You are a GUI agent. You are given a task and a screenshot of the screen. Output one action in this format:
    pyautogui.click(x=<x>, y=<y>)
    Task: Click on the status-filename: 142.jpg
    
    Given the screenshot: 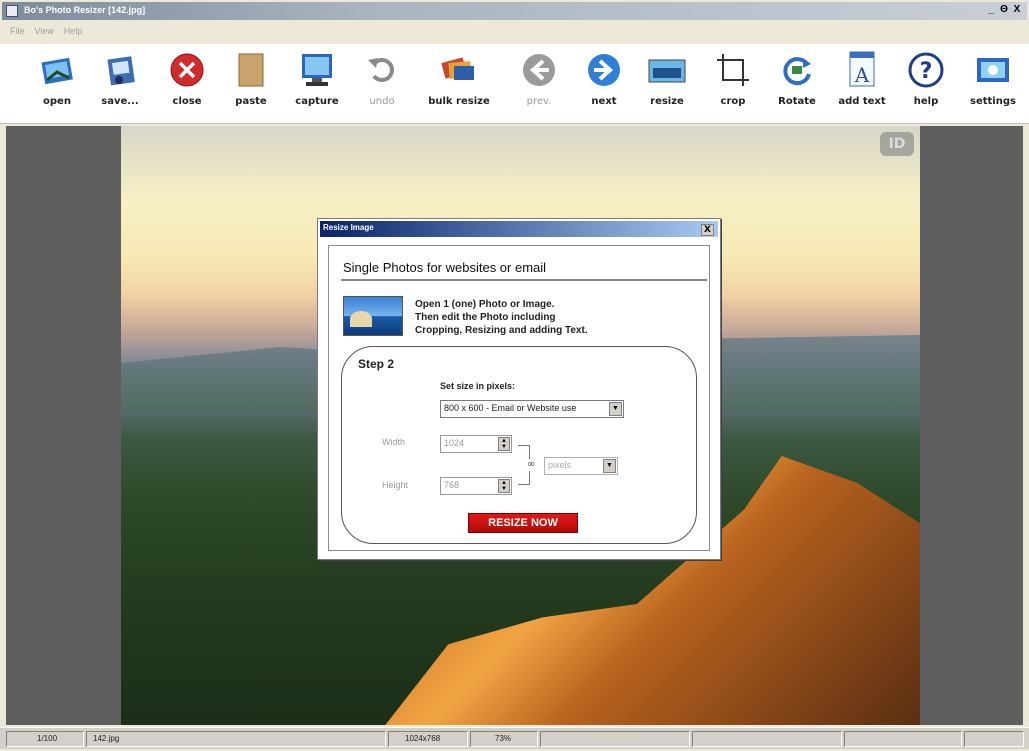 What is the action you would take?
    pyautogui.click(x=236, y=739)
    